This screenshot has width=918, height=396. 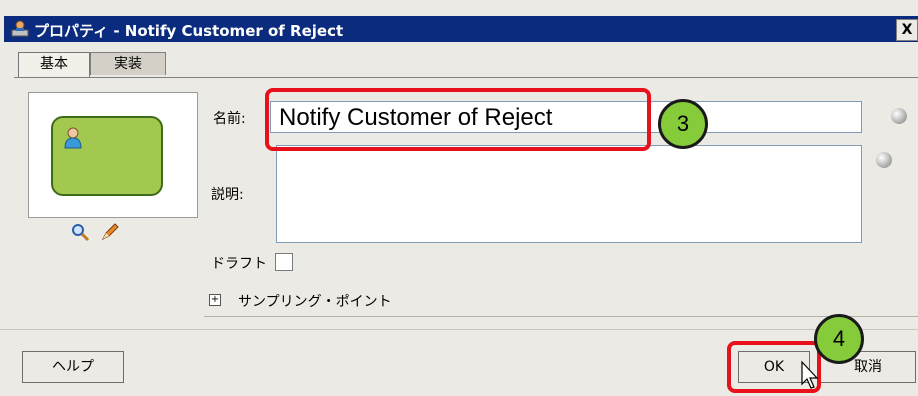 What do you see at coordinates (80, 232) in the screenshot?
I see `zoom-icon` at bounding box center [80, 232].